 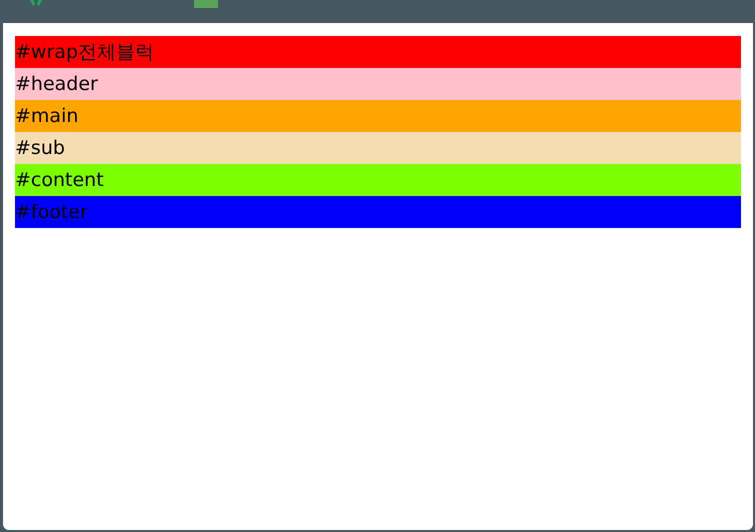 I want to click on layout-block: #content, so click(x=378, y=180).